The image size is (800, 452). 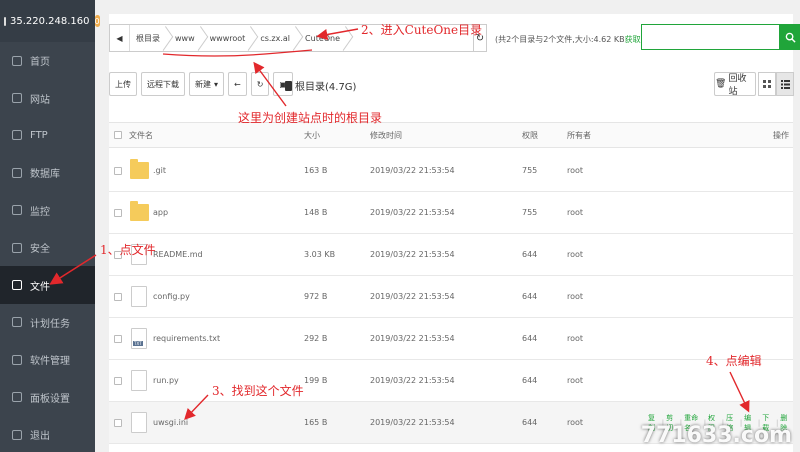 I want to click on breadcrumb-wwwroot: wwwroot, so click(x=229, y=38).